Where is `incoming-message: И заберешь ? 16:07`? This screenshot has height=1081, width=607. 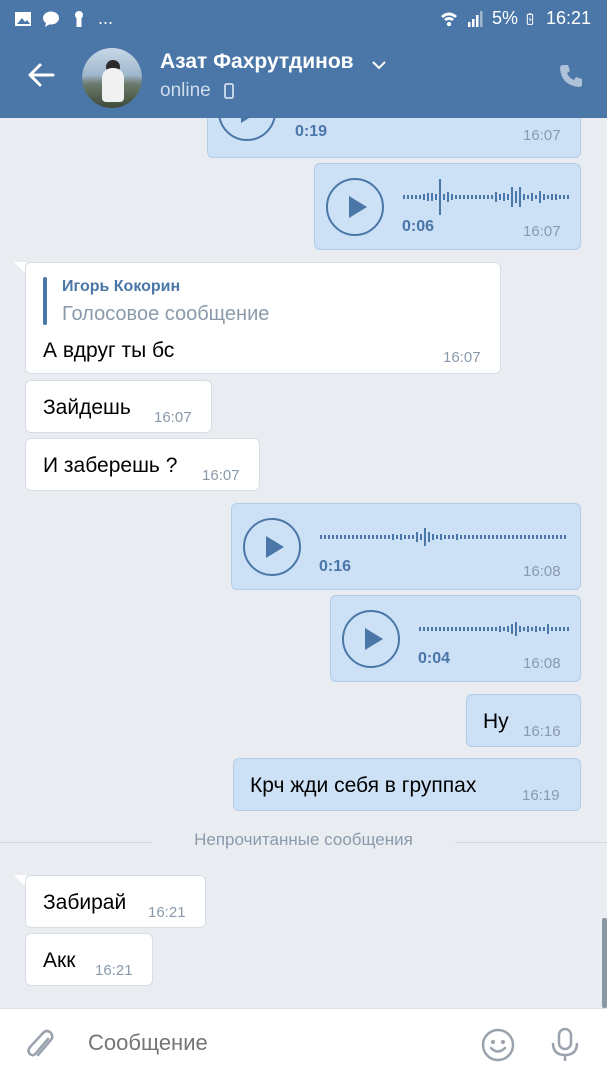 incoming-message: И заберешь ? 16:07 is located at coordinates (142, 464).